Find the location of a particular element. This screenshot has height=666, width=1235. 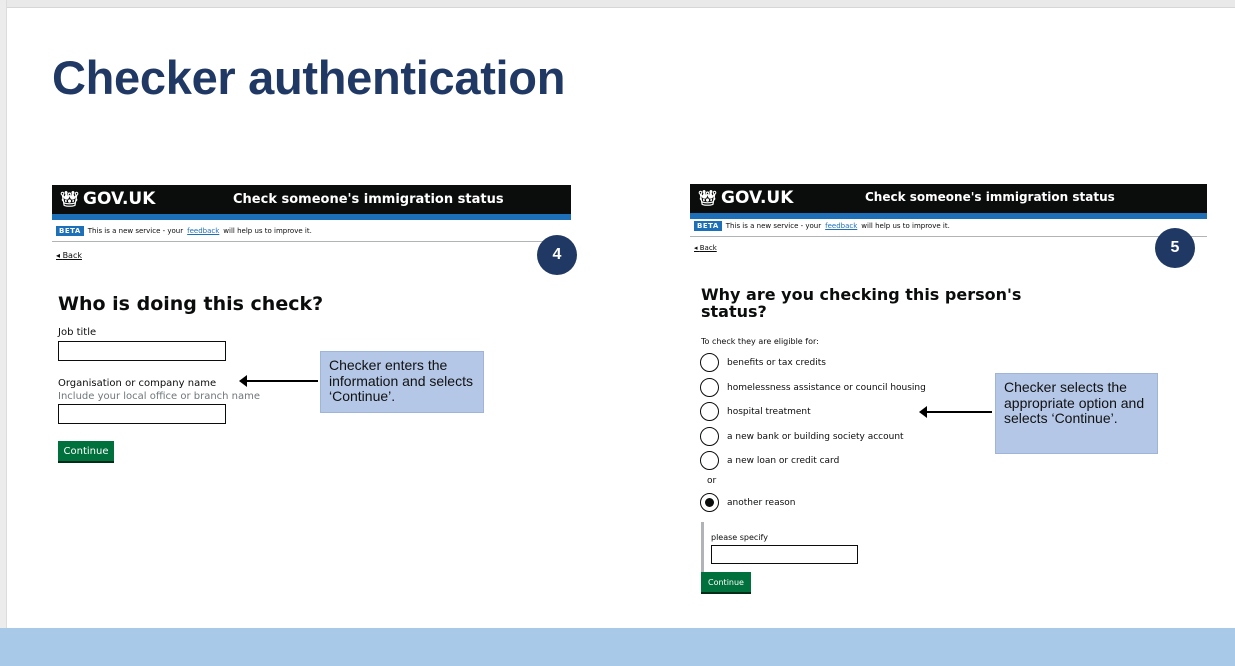

conditional-reveal-bar is located at coordinates (702, 547).